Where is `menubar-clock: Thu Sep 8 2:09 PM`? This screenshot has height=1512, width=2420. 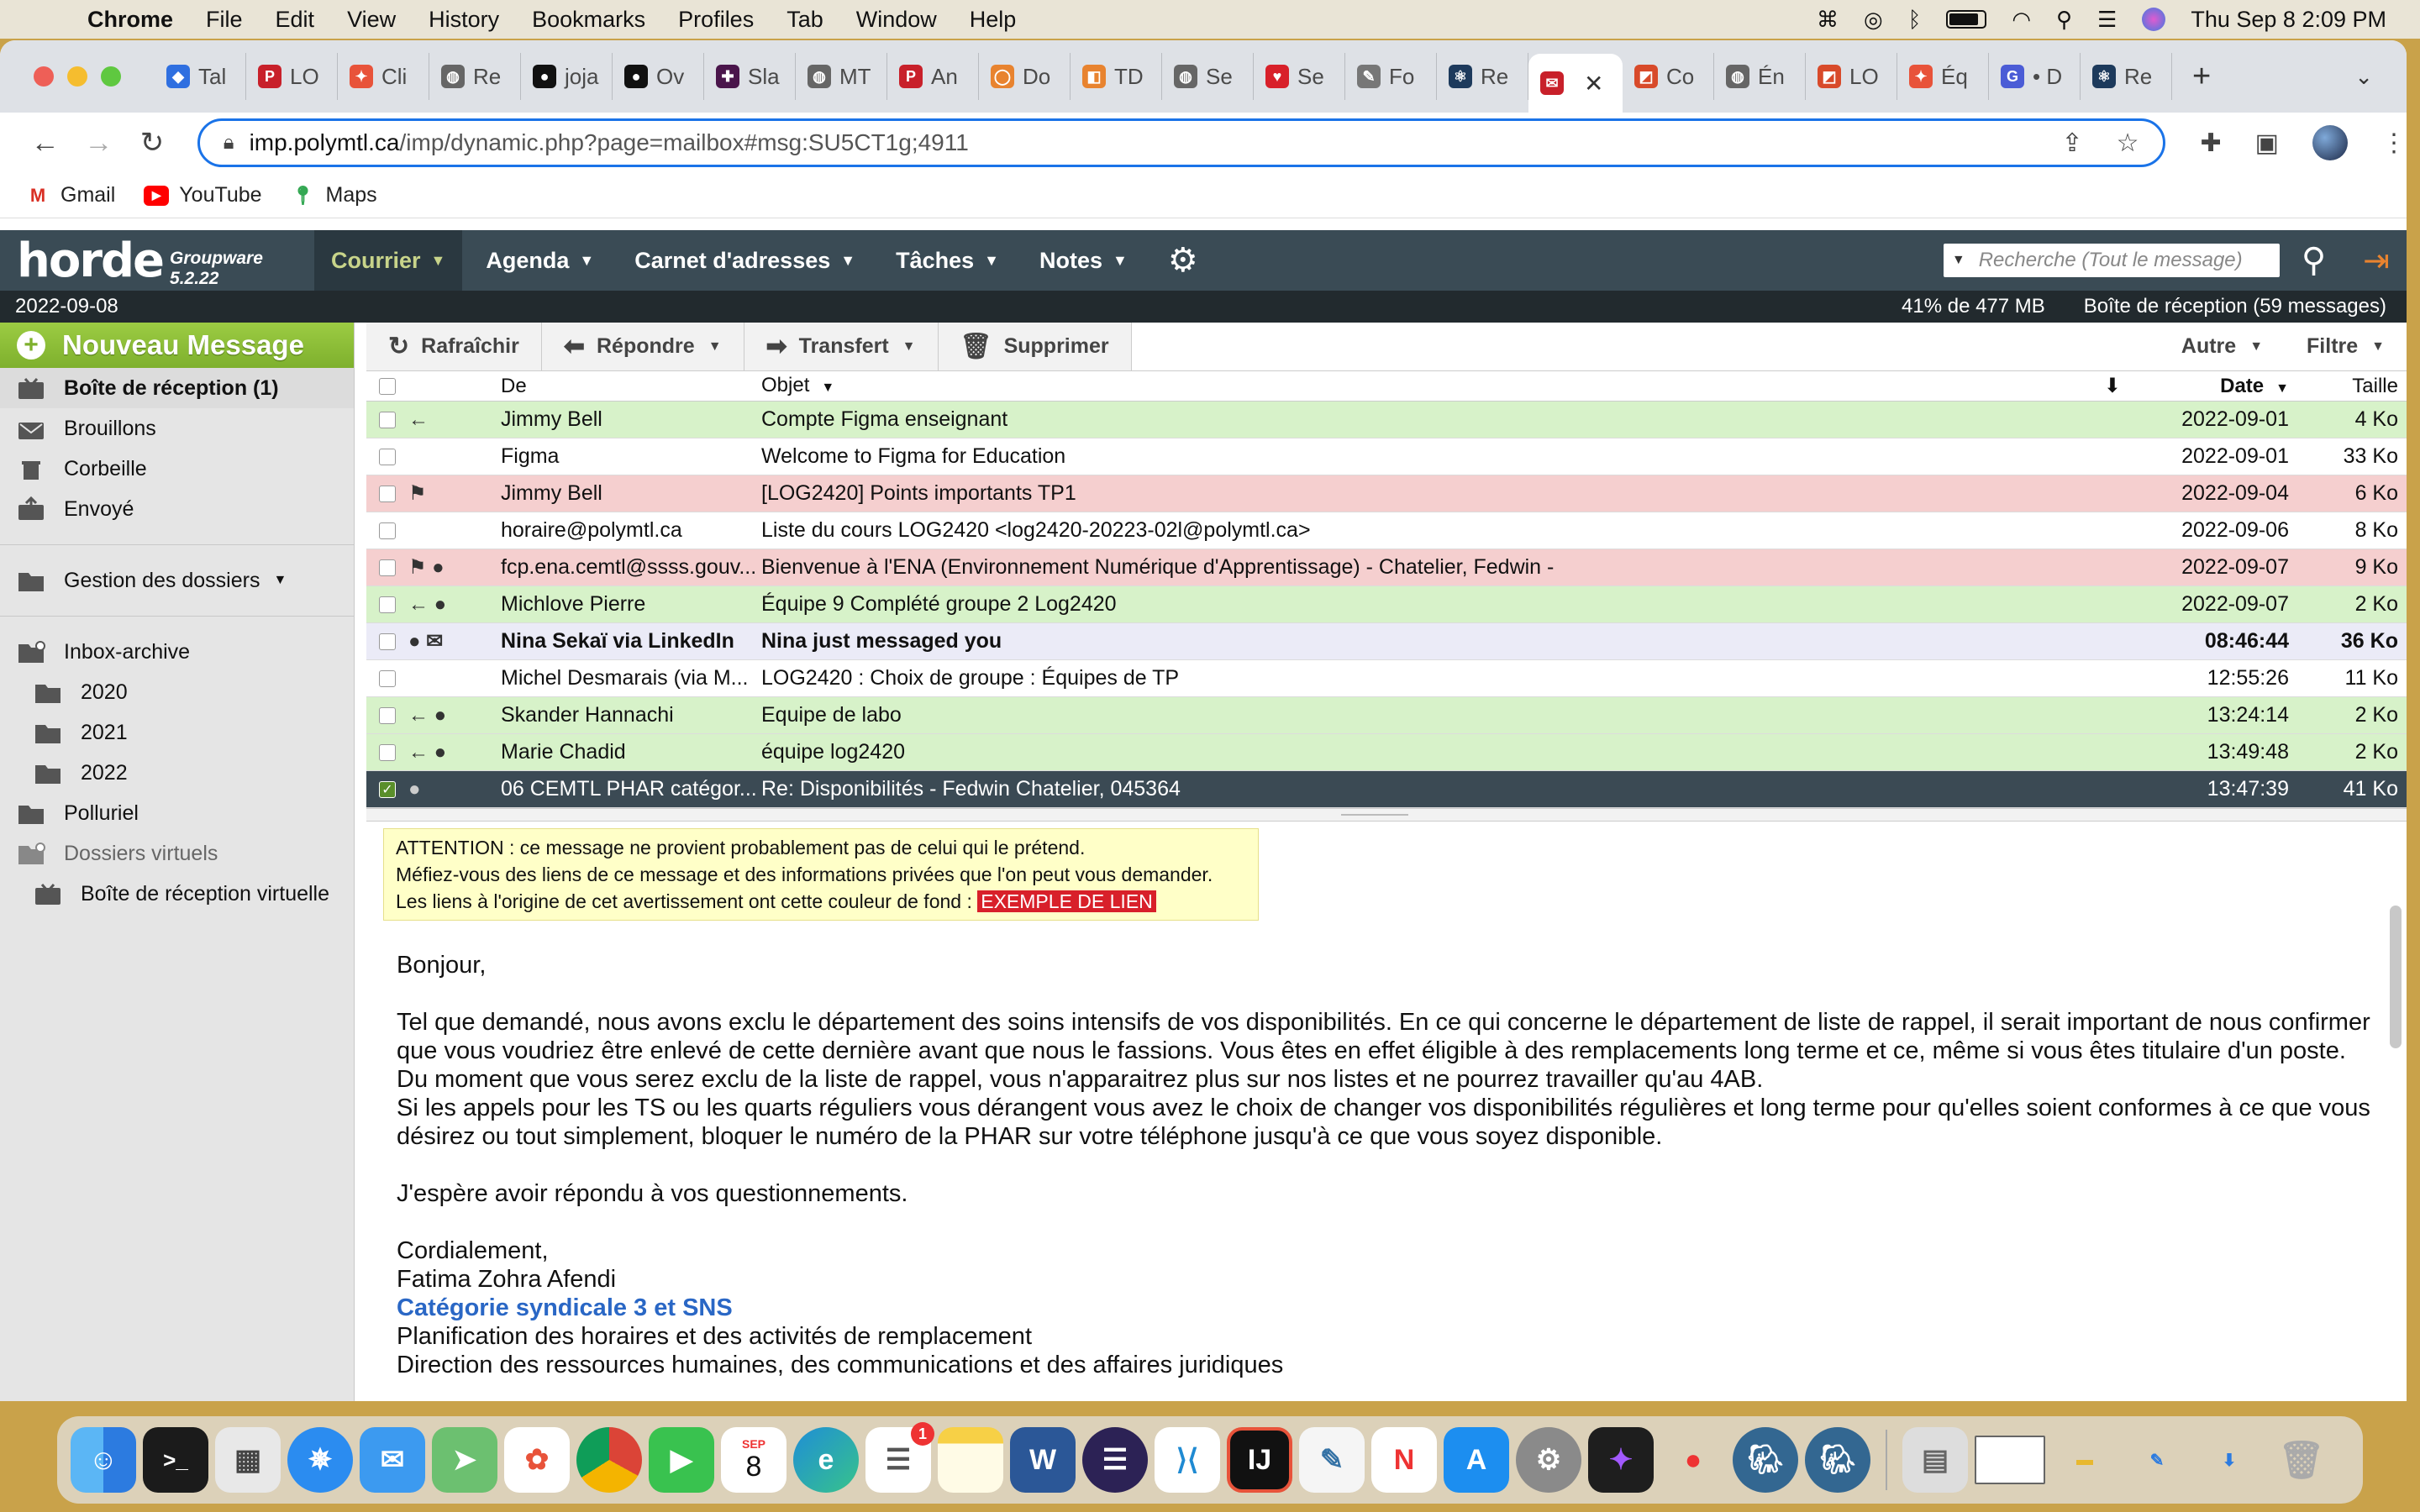
menubar-clock: Thu Sep 8 2:09 PM is located at coordinates (2288, 20).